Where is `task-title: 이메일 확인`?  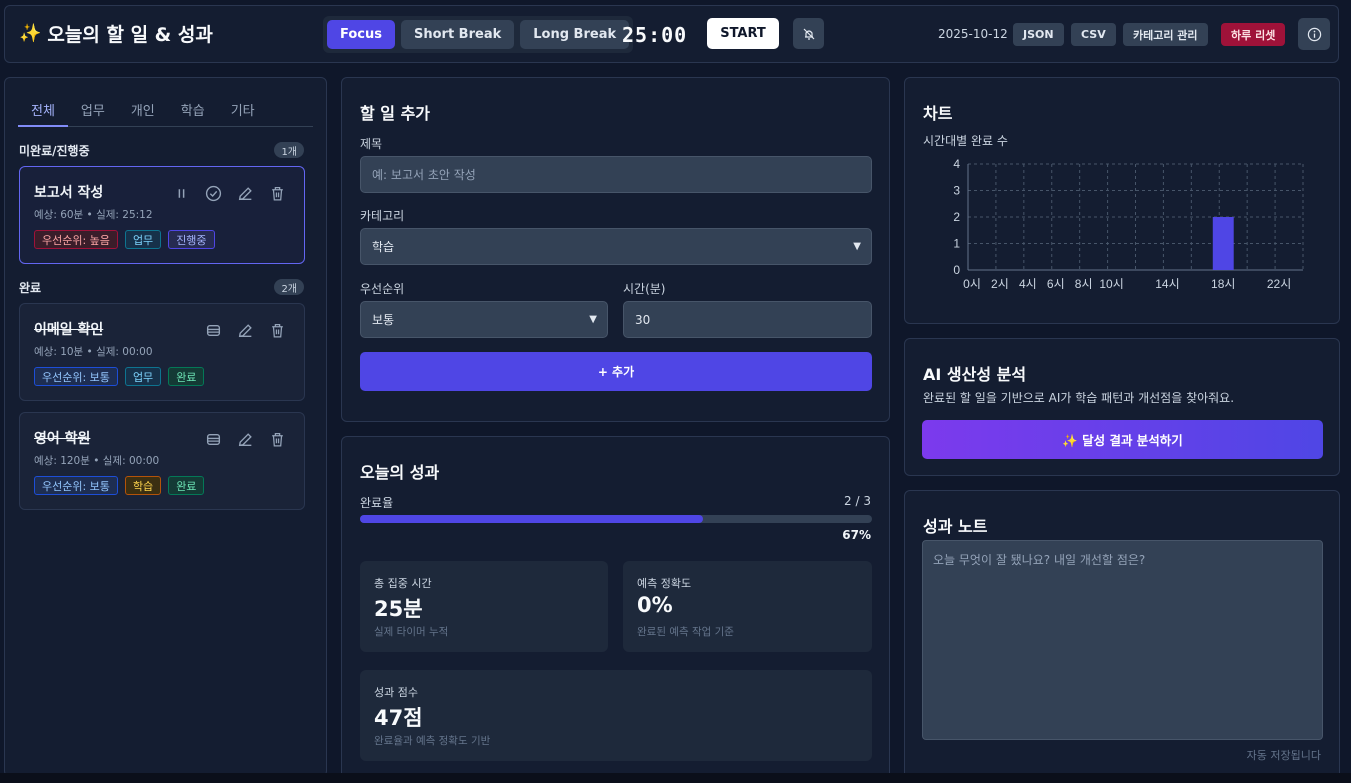 task-title: 이메일 확인 is located at coordinates (69, 330).